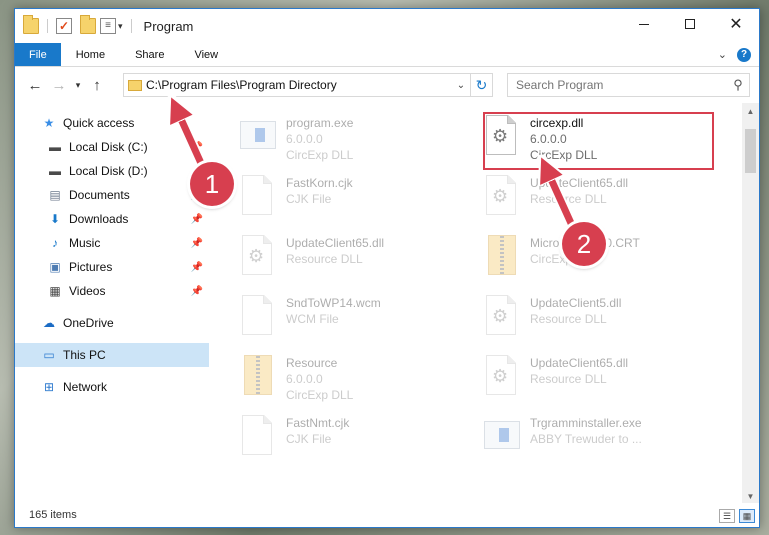 The width and height of the screenshot is (769, 535). I want to click on expand-ribbon-icon: ⌄, so click(722, 54).